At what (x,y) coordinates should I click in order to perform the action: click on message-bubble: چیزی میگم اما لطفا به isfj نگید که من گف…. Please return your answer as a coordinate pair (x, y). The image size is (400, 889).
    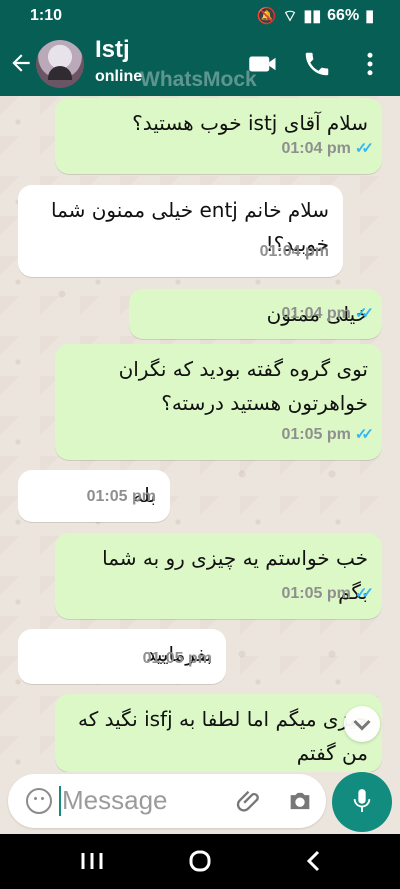
    Looking at the image, I should click on (218, 733).